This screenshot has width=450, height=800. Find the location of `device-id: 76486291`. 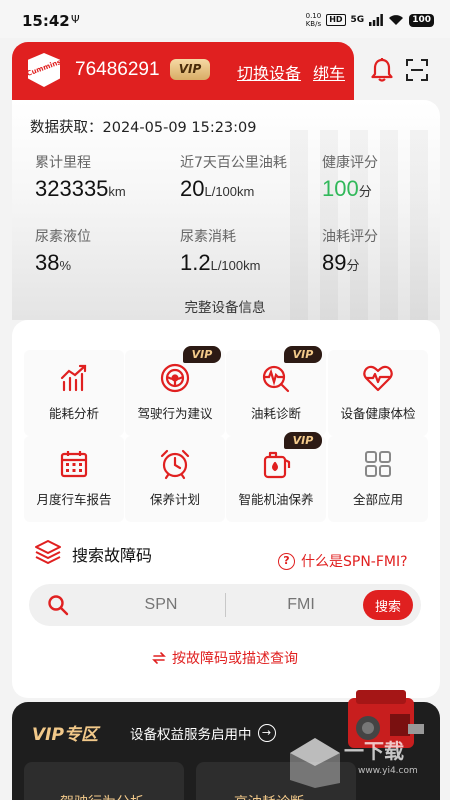

device-id: 76486291 is located at coordinates (117, 69).